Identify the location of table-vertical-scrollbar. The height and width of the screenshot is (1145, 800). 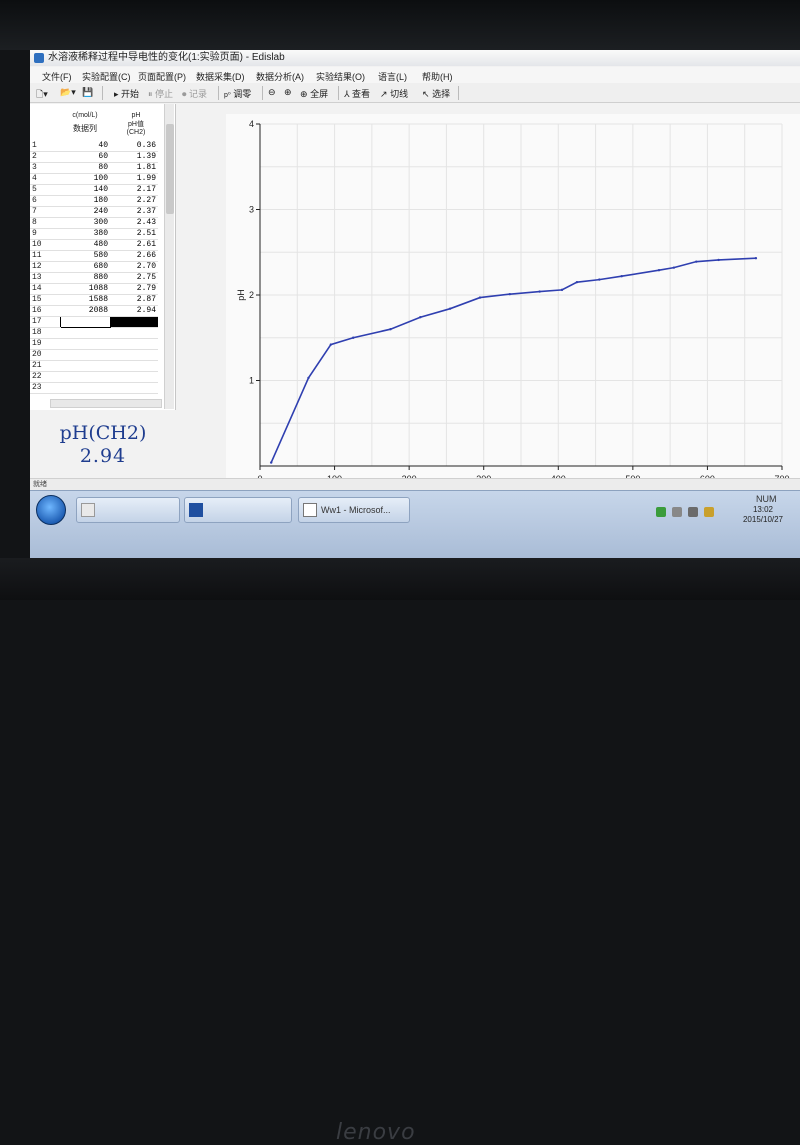
(169, 256).